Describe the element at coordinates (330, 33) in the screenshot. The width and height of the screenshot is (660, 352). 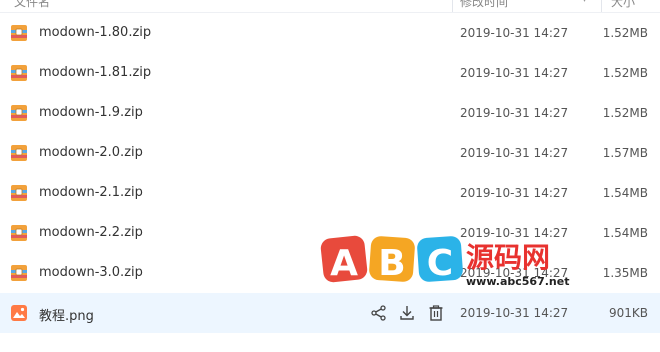
I see `file-row: modown-1.80.zip 2019-10-31 14:27 1.52MB` at that location.